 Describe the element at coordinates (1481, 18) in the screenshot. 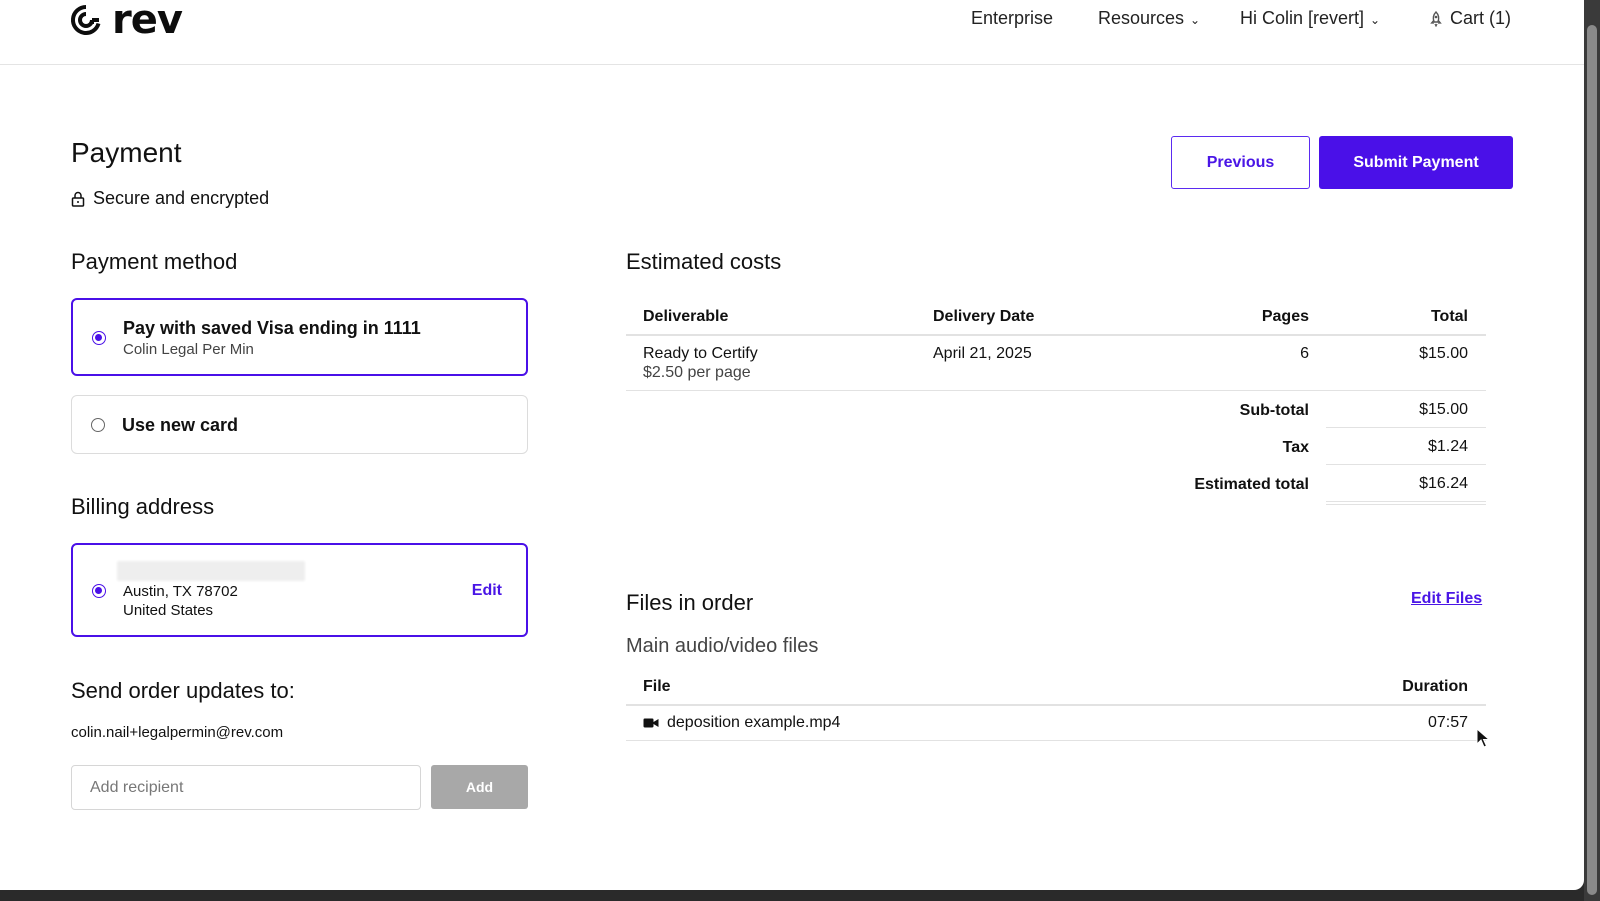

I see `nav-cart-label: Cart (1)` at that location.